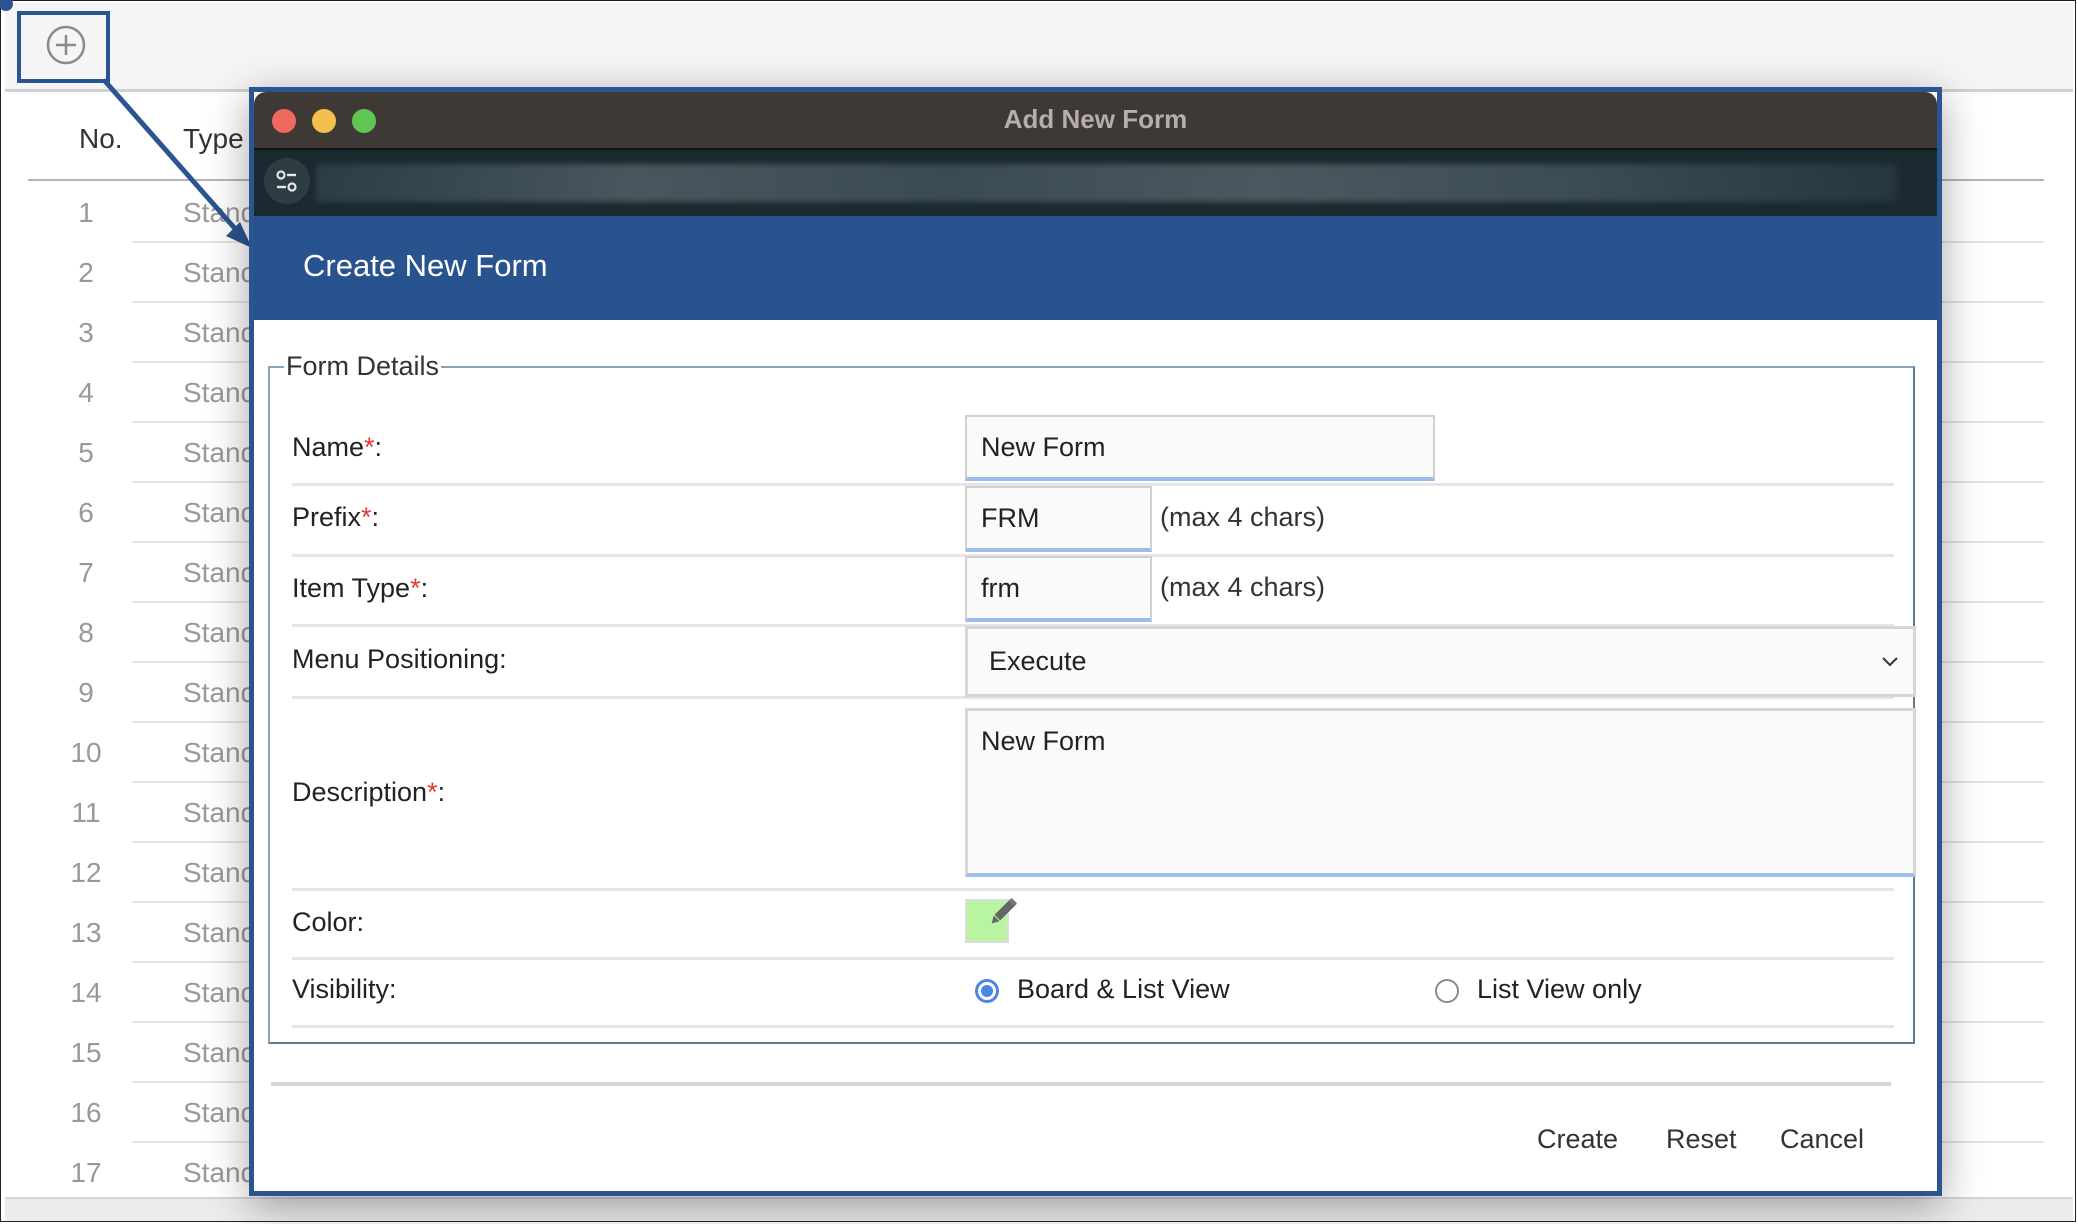 The height and width of the screenshot is (1224, 2078). Describe the element at coordinates (1036, 46) in the screenshot. I see `background-toolbar` at that location.